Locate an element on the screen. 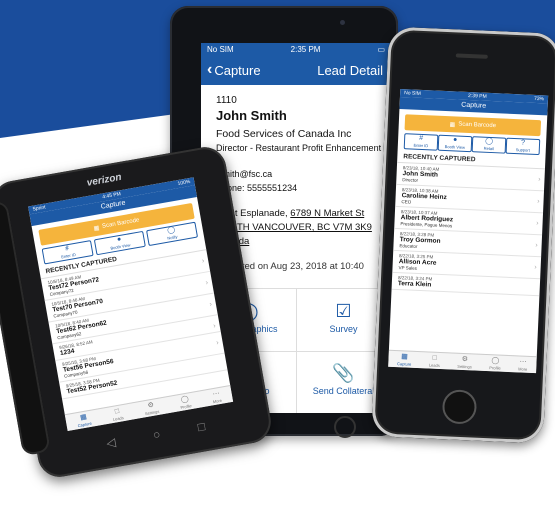  android-nav-bar: ◁ ○ □ is located at coordinates (155, 434).